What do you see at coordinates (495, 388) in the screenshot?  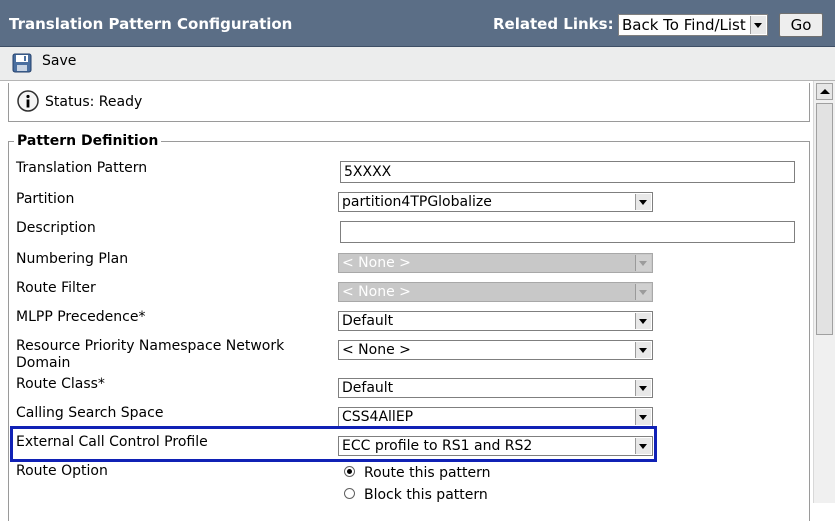 I see `route-class-select: Default` at bounding box center [495, 388].